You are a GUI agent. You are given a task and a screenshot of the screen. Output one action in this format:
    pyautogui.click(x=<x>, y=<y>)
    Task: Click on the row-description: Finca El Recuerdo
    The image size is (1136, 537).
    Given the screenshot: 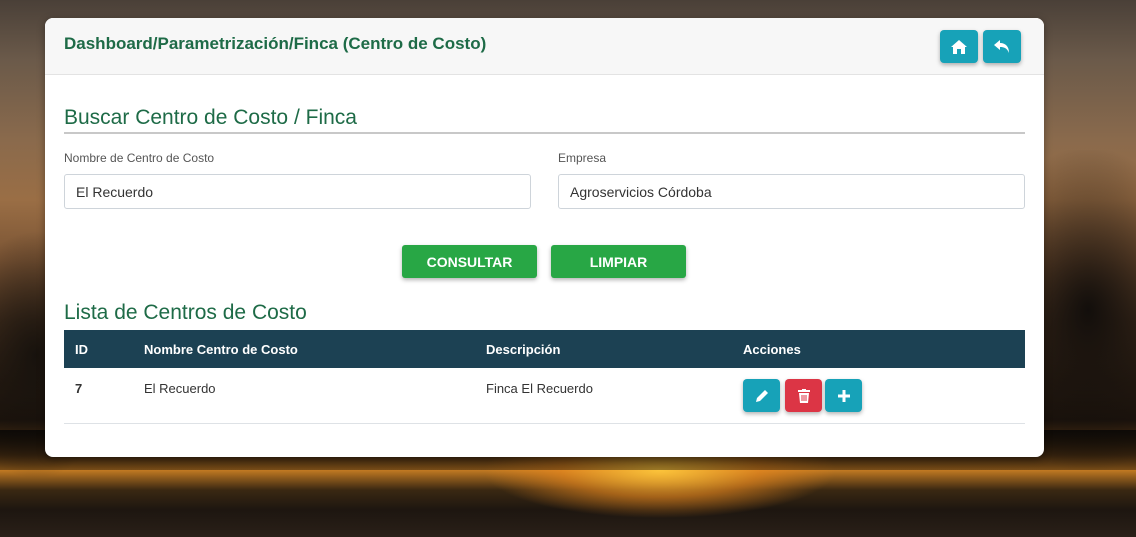 What is the action you would take?
    pyautogui.click(x=539, y=388)
    